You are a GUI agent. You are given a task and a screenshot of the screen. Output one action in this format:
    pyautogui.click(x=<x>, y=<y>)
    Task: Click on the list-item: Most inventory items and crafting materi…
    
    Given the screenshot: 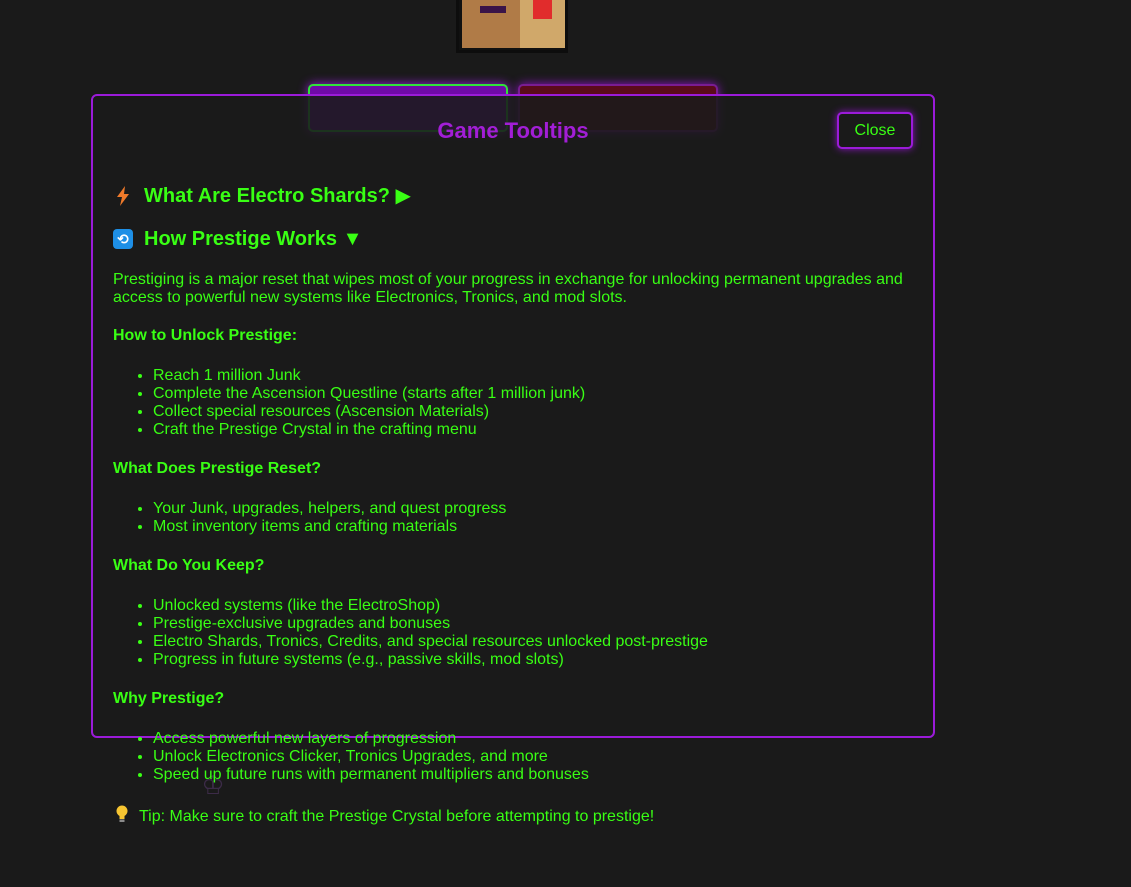 What is the action you would take?
    pyautogui.click(x=533, y=527)
    